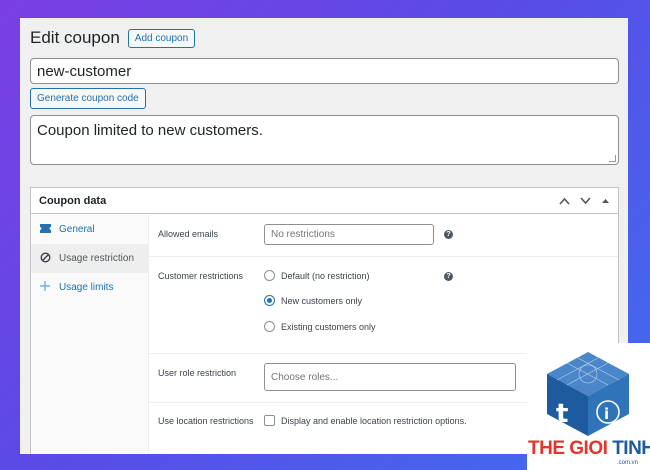  I want to click on allowed-emails-row: Allowed emails ?, so click(383, 236).